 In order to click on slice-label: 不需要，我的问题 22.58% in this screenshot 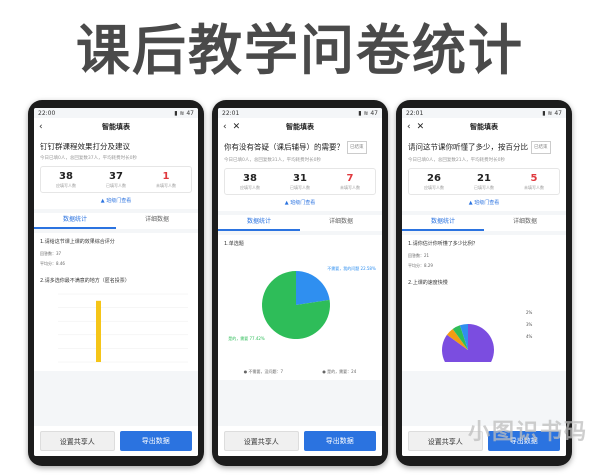, I will do `click(351, 268)`.